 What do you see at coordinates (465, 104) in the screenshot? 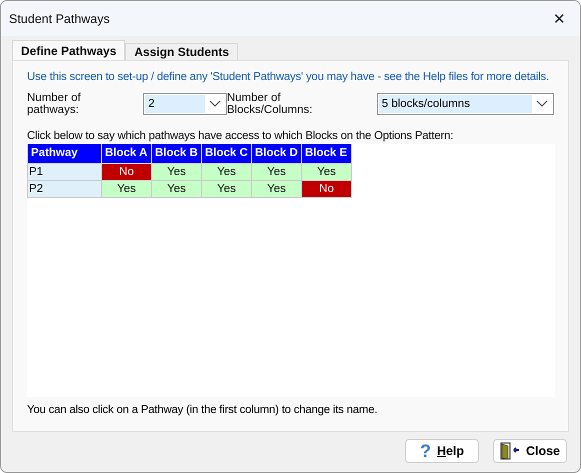
I see `blocks-dropdown: 5 blocks/columns` at bounding box center [465, 104].